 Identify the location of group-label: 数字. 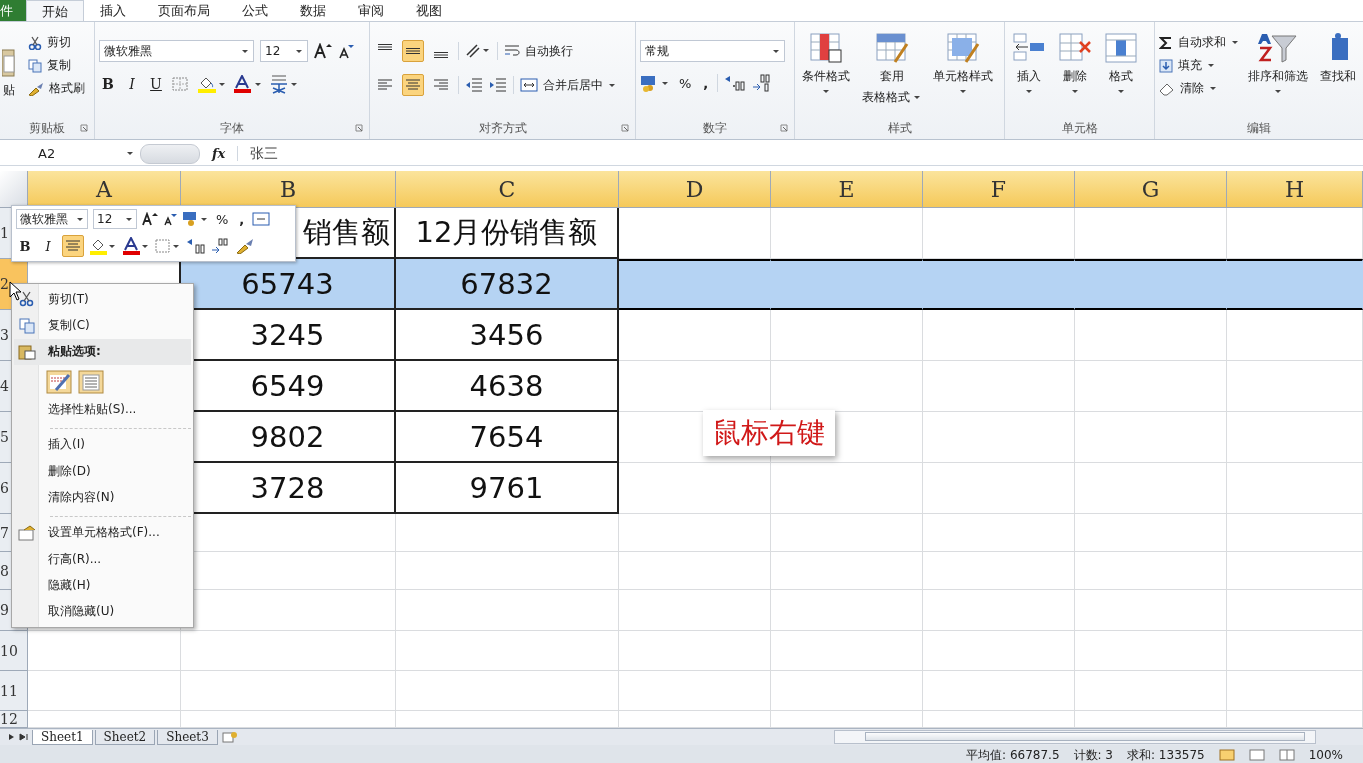
(715, 128).